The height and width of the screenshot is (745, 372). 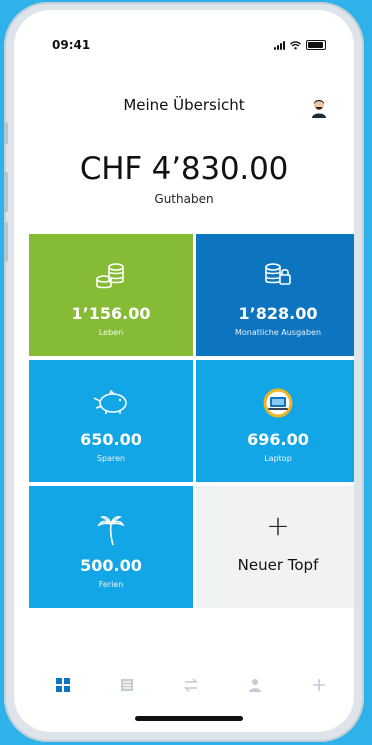 I want to click on list-icon, so click(x=127, y=685).